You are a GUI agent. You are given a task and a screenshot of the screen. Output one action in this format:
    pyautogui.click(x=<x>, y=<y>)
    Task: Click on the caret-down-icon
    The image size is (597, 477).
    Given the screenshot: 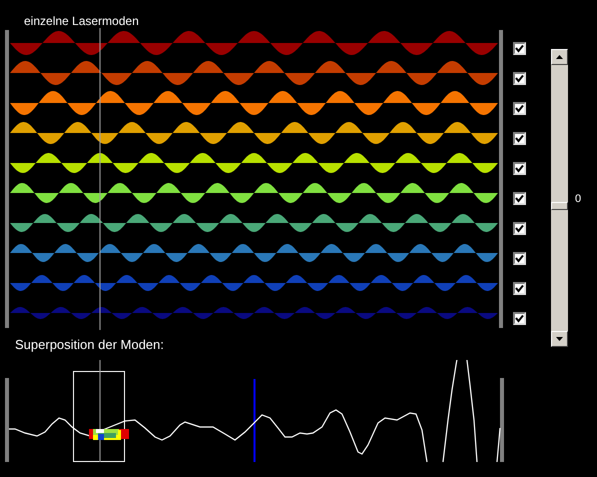 What is the action you would take?
    pyautogui.click(x=559, y=339)
    